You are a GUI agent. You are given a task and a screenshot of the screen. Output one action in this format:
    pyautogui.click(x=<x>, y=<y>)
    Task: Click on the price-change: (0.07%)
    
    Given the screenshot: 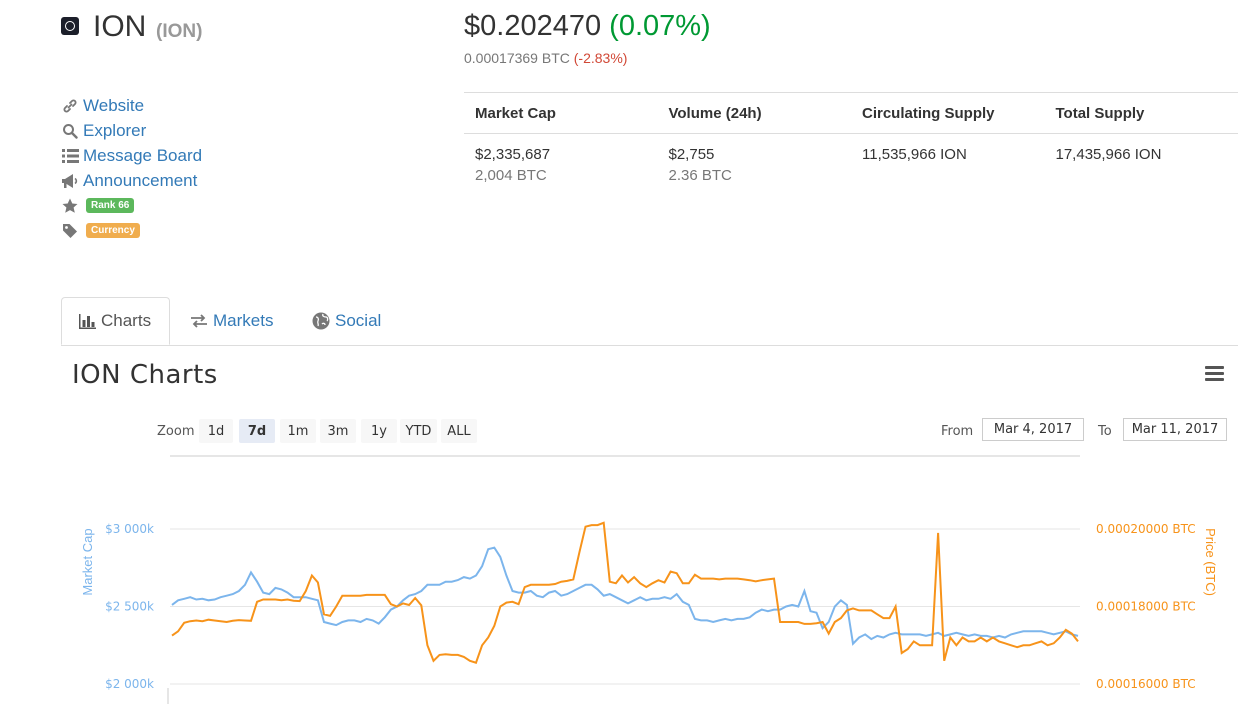 What is the action you would take?
    pyautogui.click(x=660, y=26)
    